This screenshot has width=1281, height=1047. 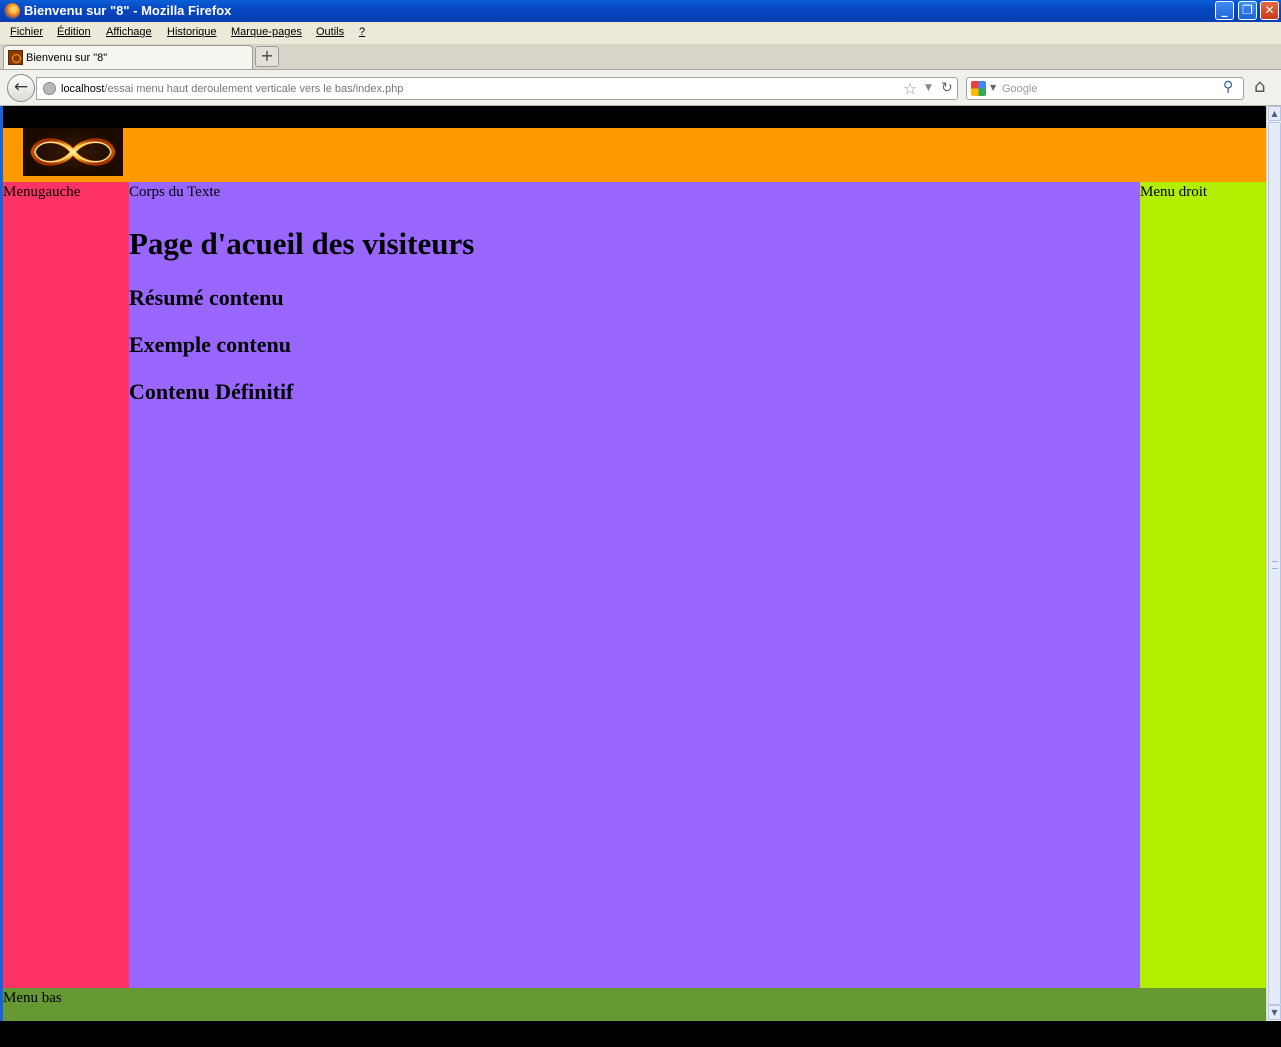 I want to click on scroll-grip-icon, so click(x=1275, y=565).